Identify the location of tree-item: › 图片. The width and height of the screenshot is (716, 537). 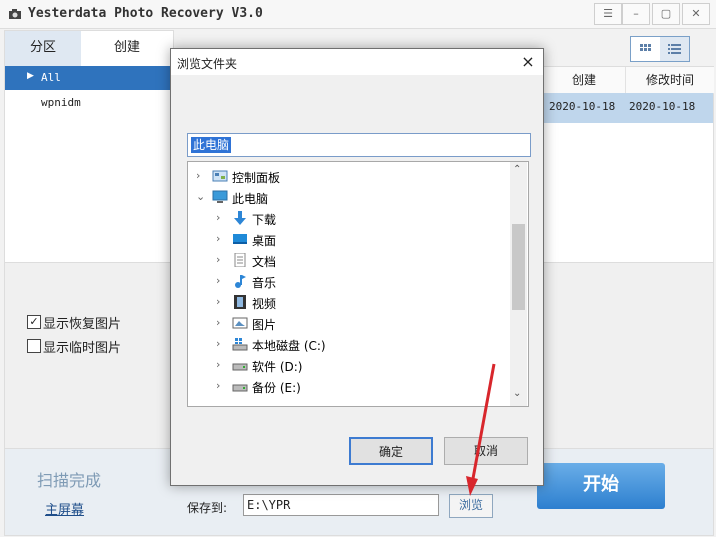
(348, 323).